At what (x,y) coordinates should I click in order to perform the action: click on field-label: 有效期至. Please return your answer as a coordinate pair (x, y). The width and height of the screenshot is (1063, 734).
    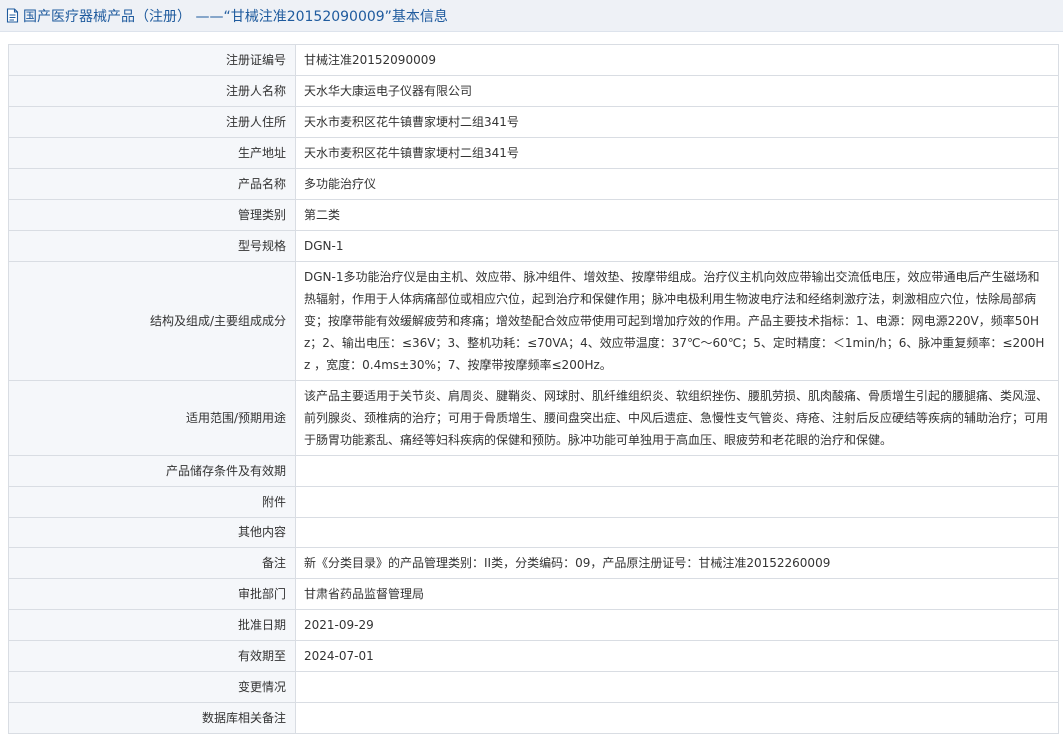
    Looking at the image, I should click on (152, 656).